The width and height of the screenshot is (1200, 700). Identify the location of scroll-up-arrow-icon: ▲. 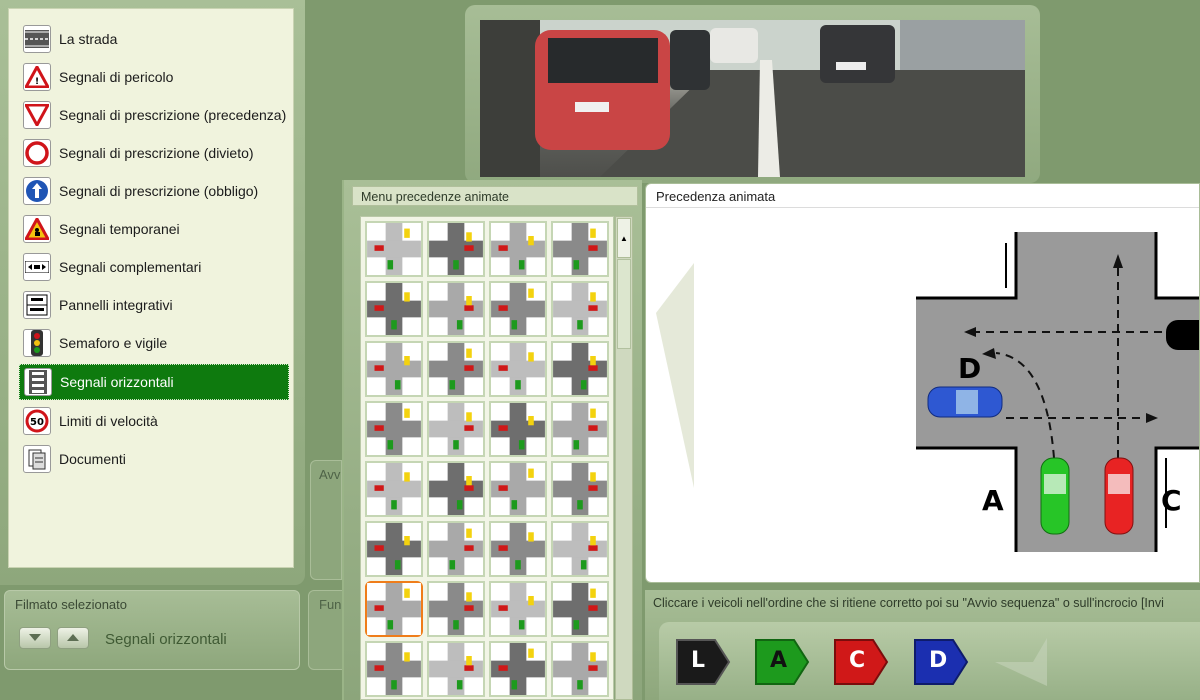
(624, 238).